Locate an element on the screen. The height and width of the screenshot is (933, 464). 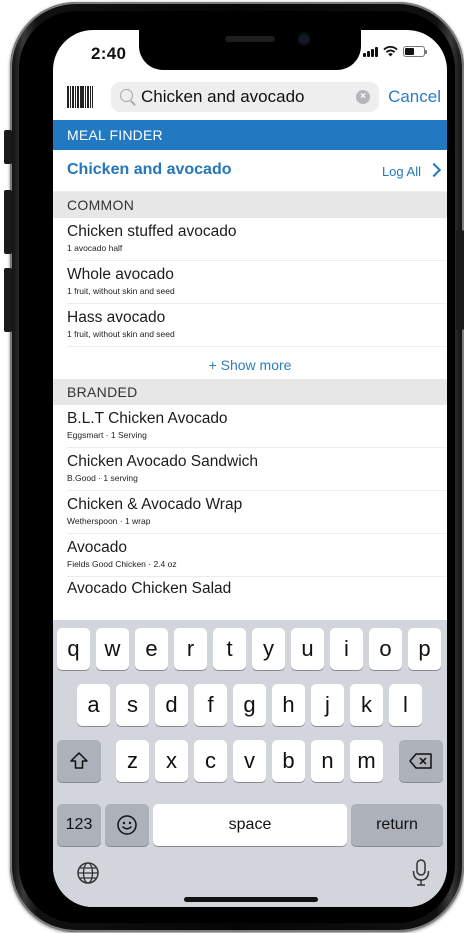
clear-search-icon: × is located at coordinates (363, 97).